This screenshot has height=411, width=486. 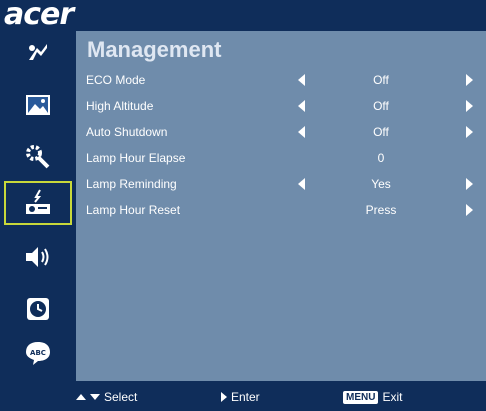 I want to click on row-value: 0, so click(x=381, y=158).